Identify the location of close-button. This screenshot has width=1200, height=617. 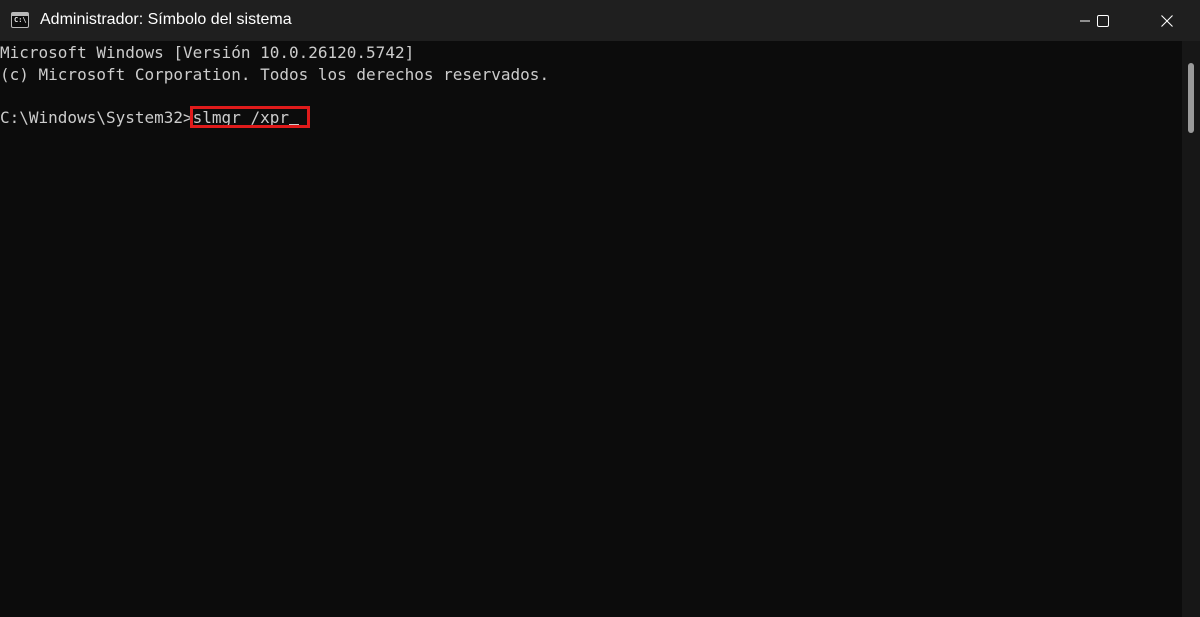
(1167, 20).